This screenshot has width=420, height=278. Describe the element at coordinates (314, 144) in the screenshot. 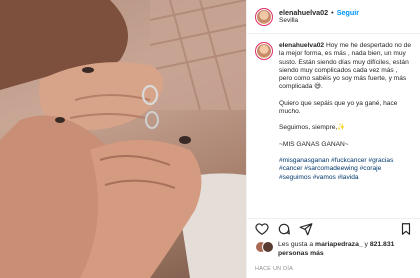

I see `caption-paragraph-4: ~MIS GANAS GANAN~` at that location.